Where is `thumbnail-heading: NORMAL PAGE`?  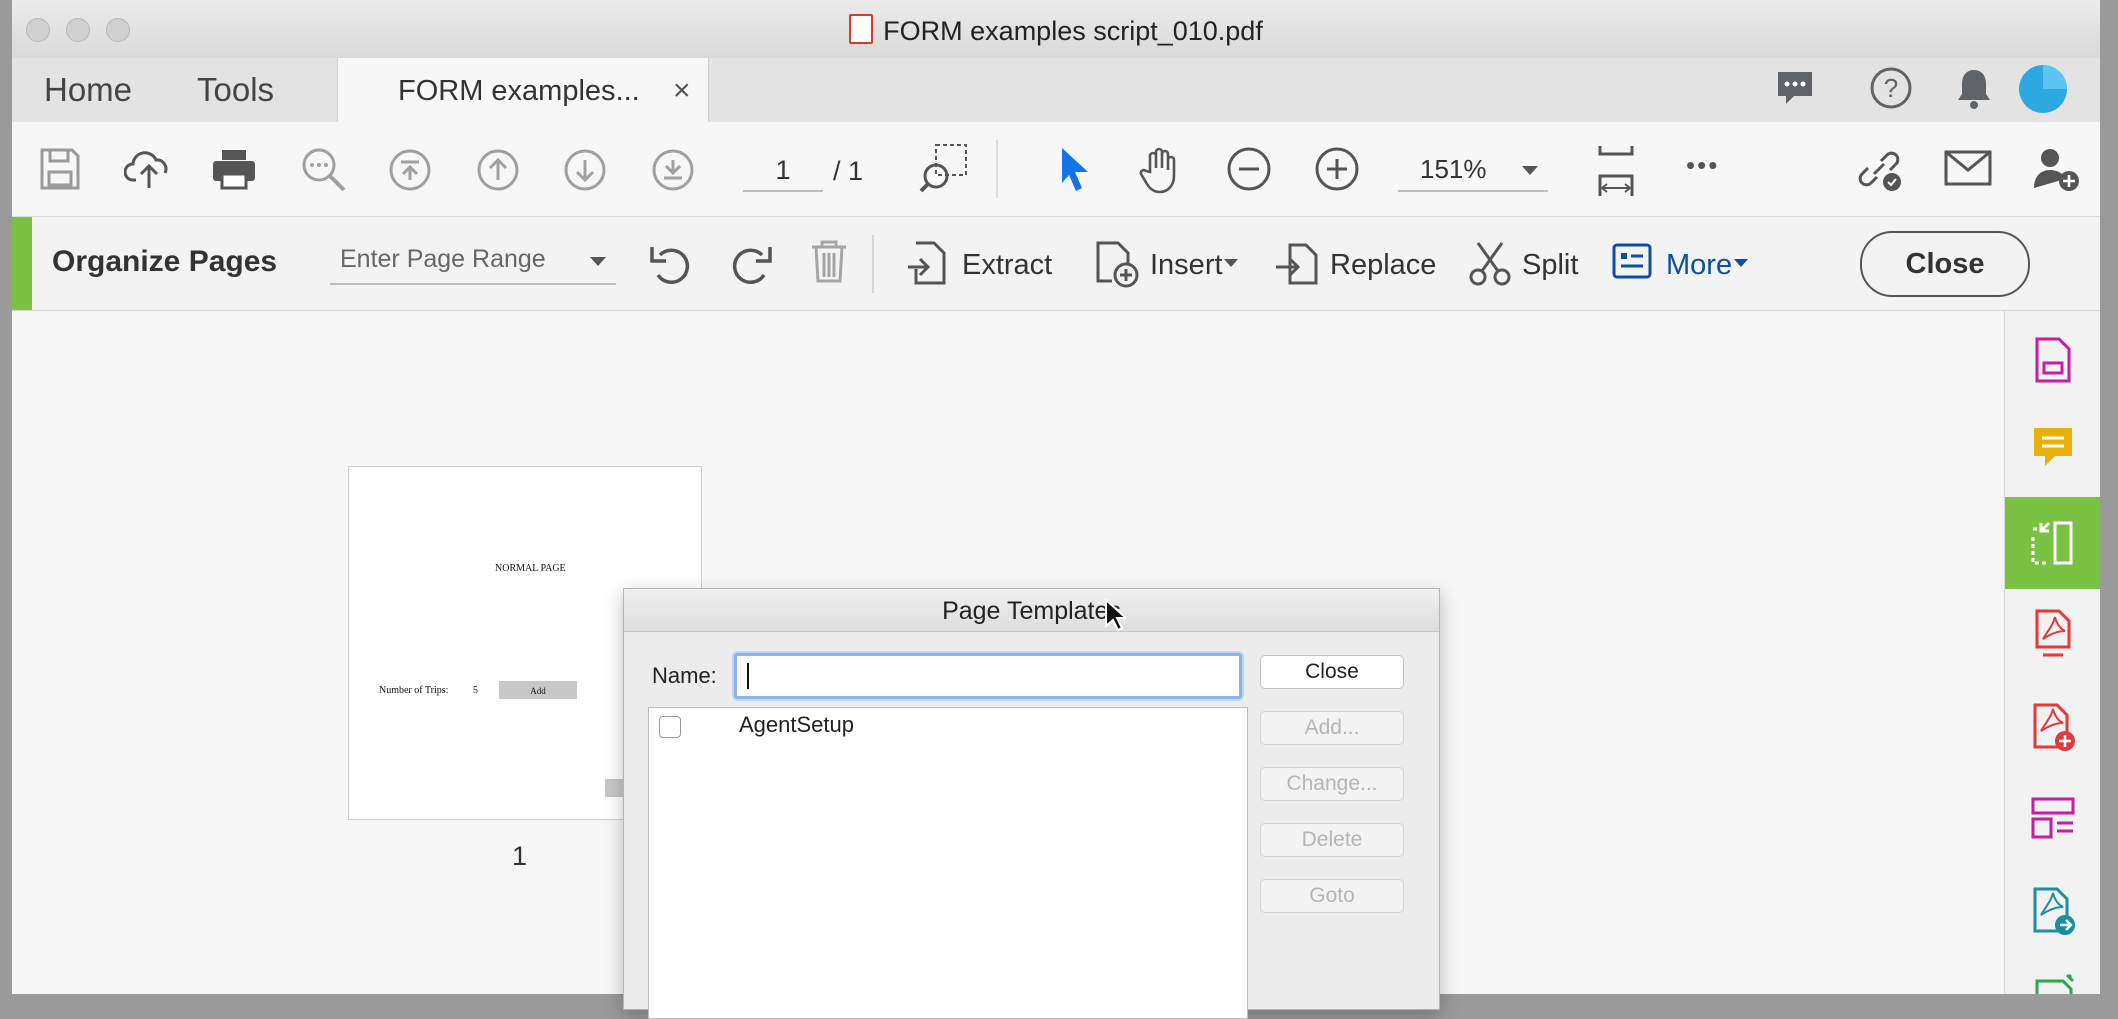
thumbnail-heading: NORMAL PAGE is located at coordinates (530, 568).